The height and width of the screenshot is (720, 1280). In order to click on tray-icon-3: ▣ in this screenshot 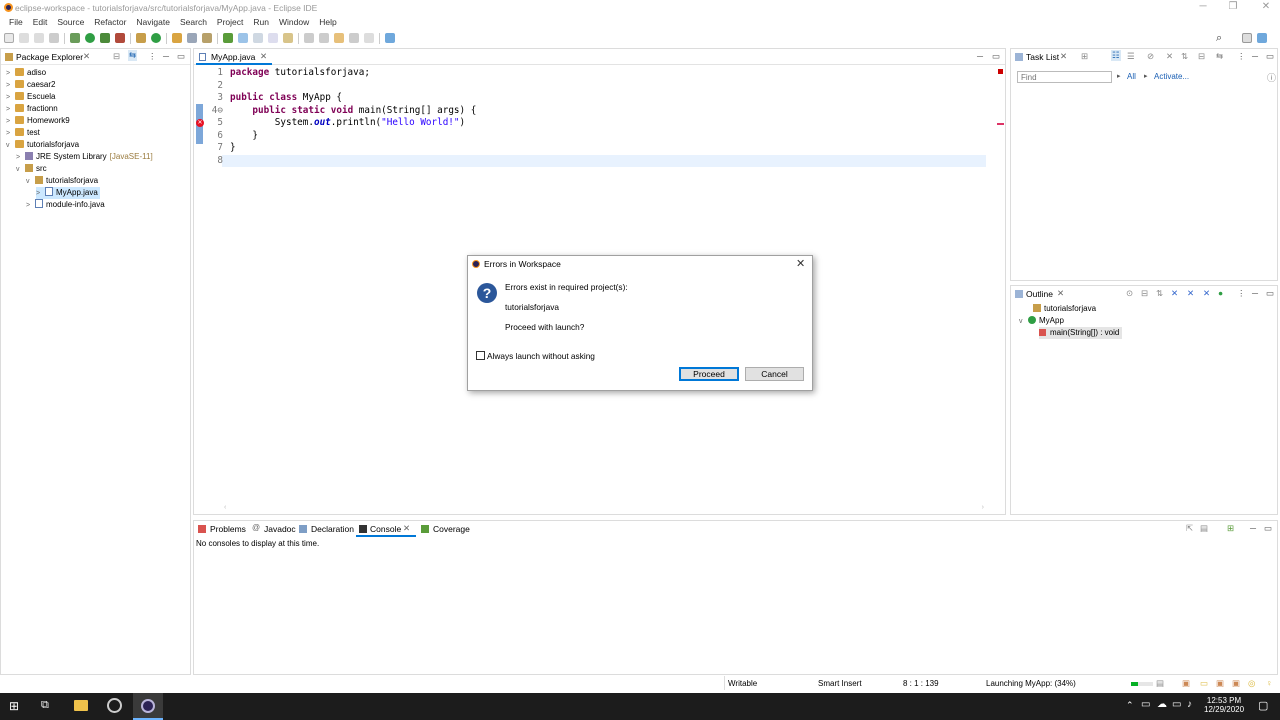, I will do `click(1220, 683)`.